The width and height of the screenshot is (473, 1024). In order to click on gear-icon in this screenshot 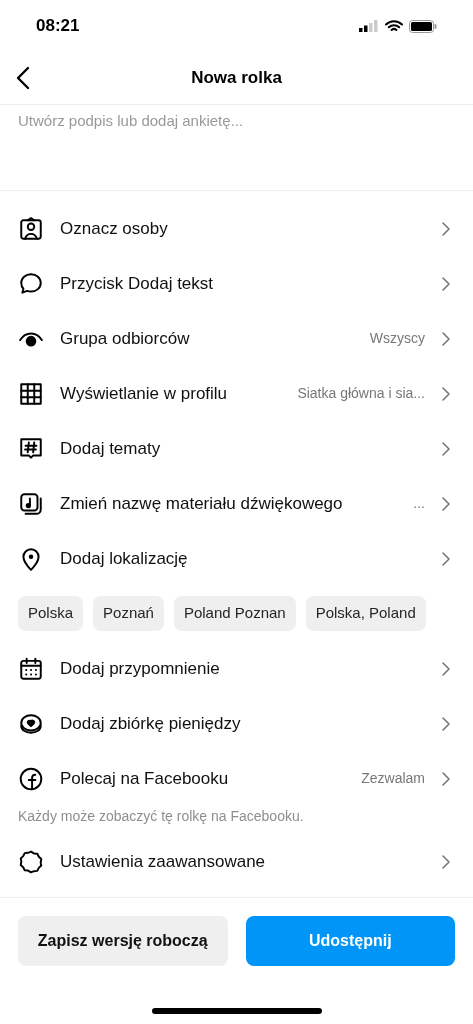, I will do `click(31, 861)`.